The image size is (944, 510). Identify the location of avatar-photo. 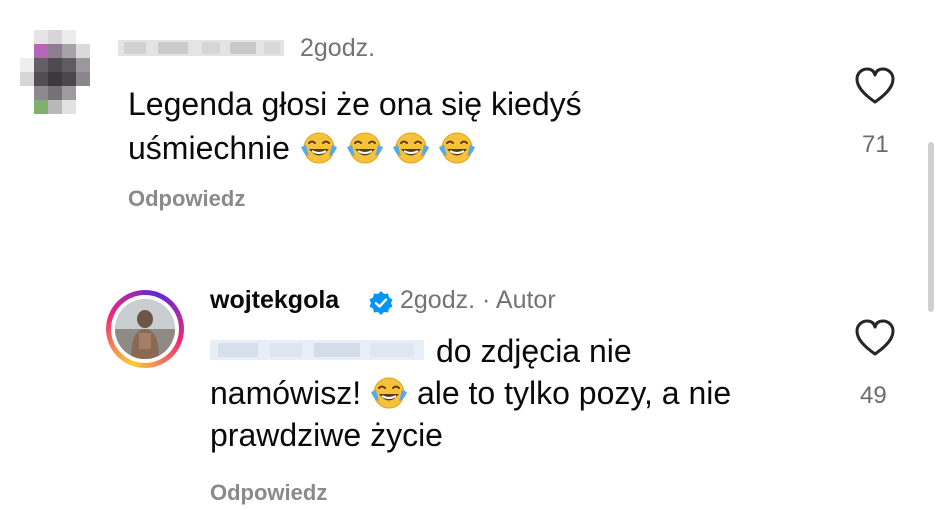
(145, 329).